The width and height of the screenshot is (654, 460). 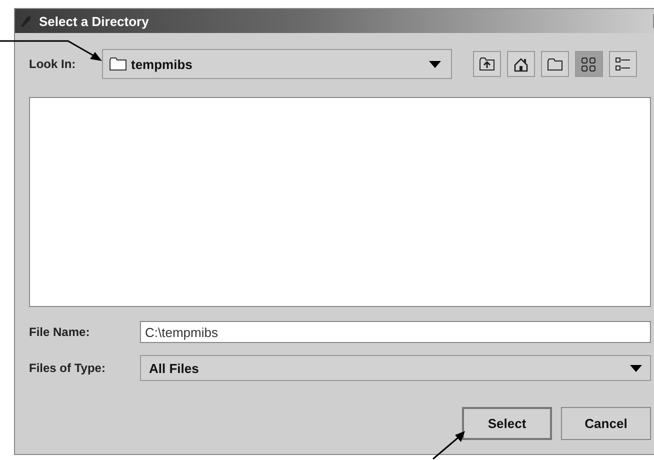 I want to click on list-view-icon, so click(x=589, y=64).